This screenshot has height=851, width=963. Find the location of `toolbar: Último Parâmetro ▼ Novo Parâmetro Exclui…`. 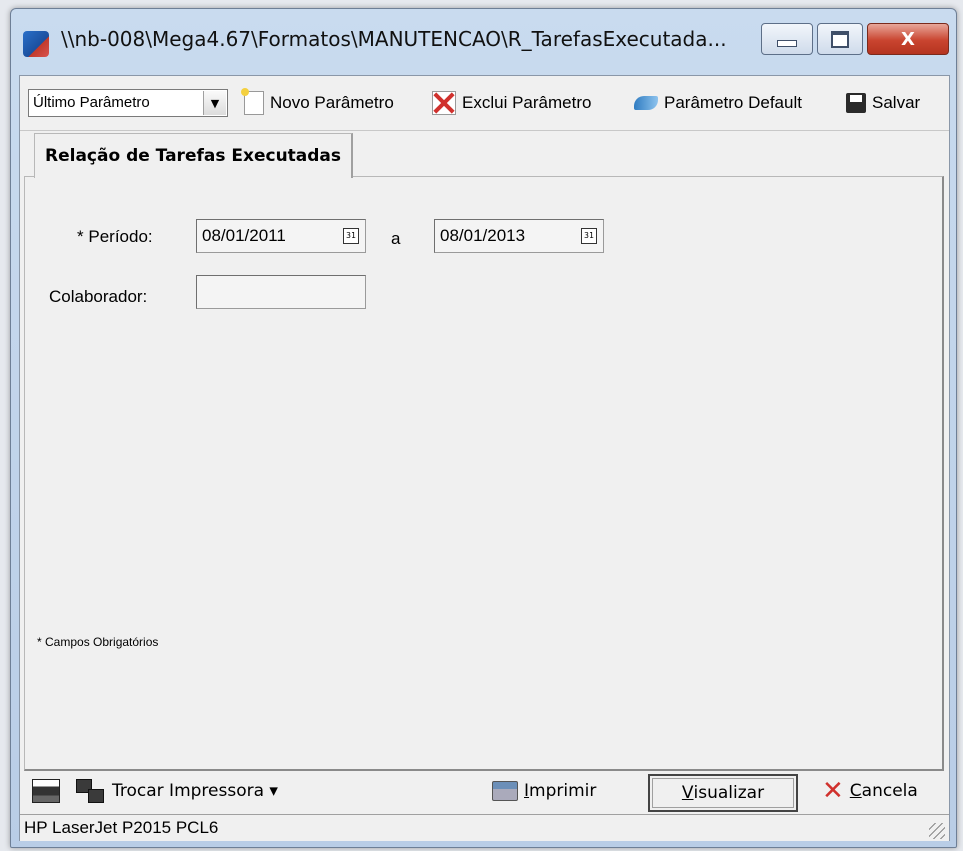

toolbar: Último Parâmetro ▼ Novo Parâmetro Exclui… is located at coordinates (484, 103).